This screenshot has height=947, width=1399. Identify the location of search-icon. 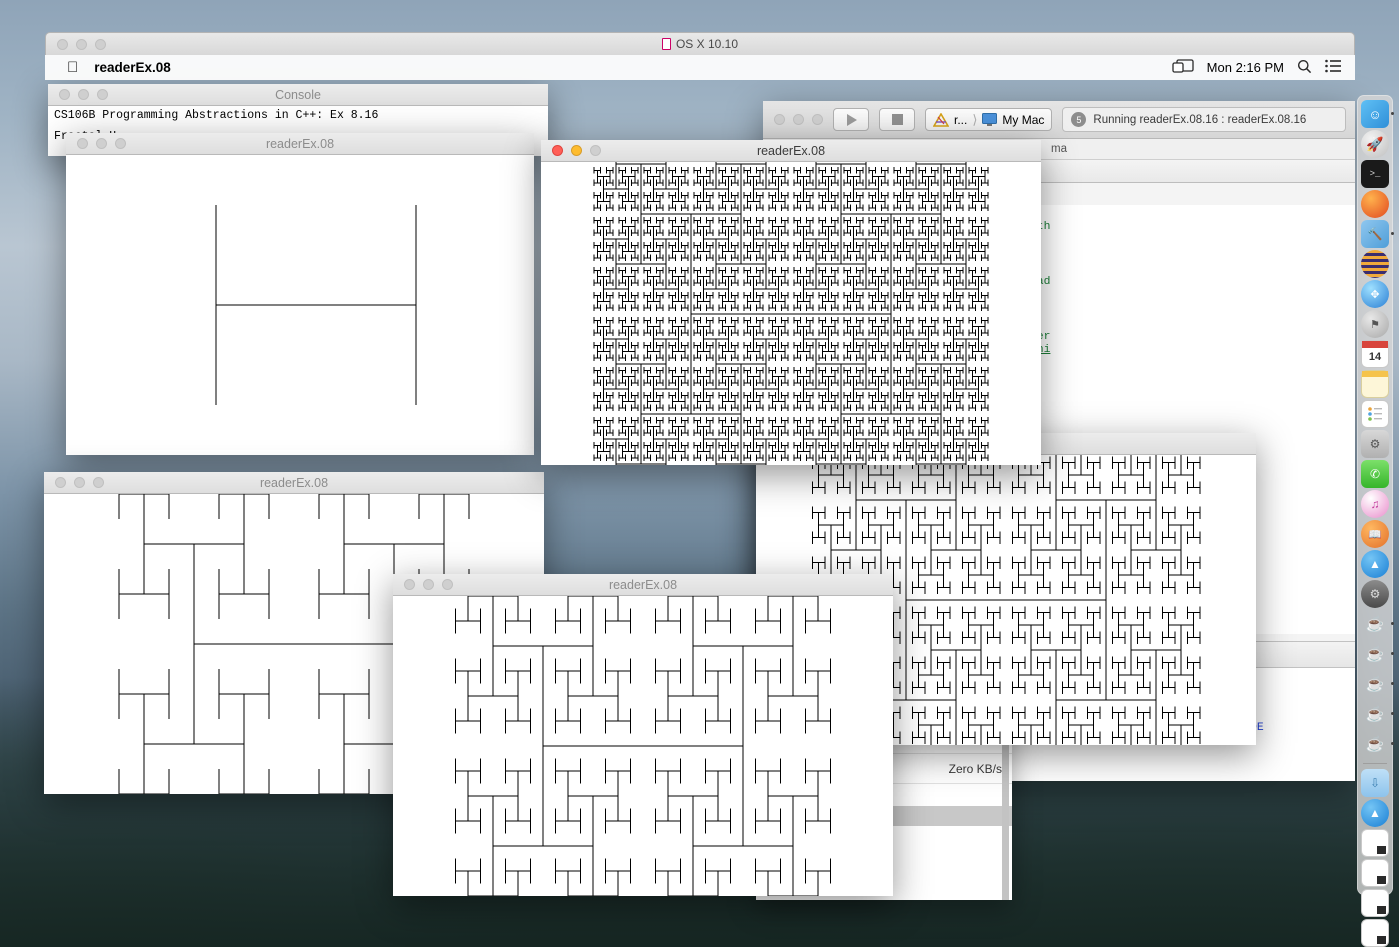
(1304, 68).